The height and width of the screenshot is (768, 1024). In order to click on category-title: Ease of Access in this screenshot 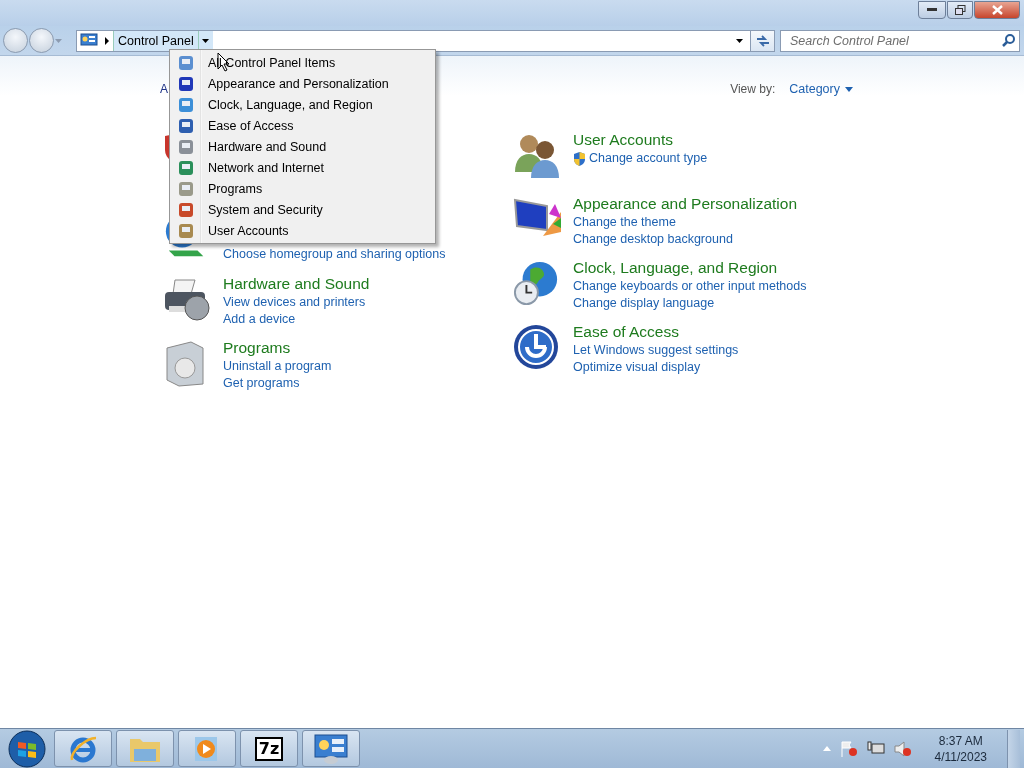, I will do `click(718, 332)`.